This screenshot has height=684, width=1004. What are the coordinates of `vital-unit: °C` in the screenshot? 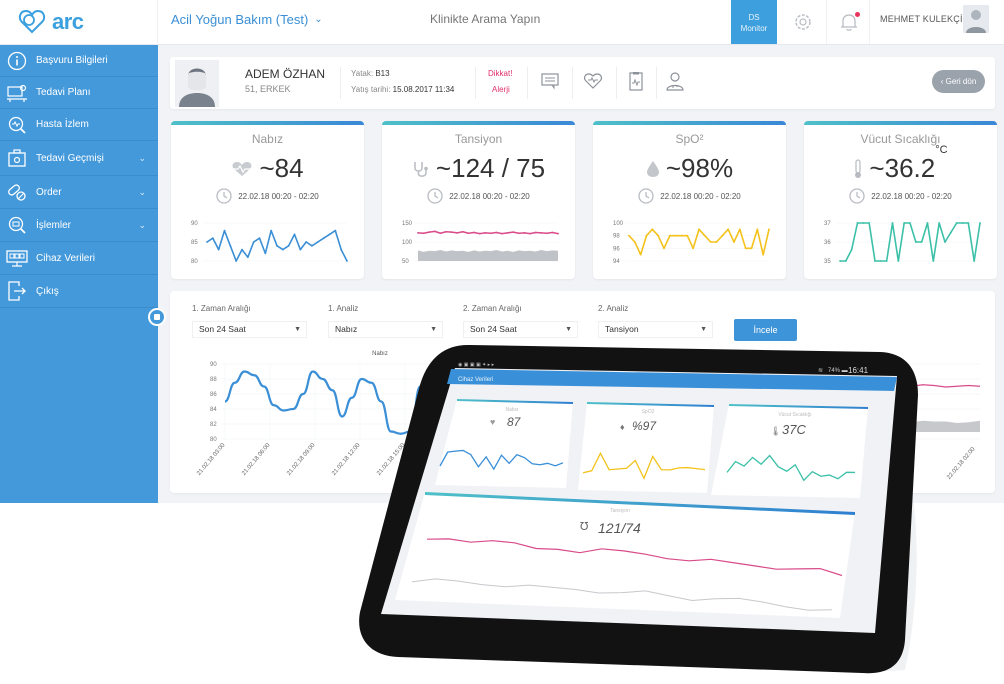 It's located at (941, 150).